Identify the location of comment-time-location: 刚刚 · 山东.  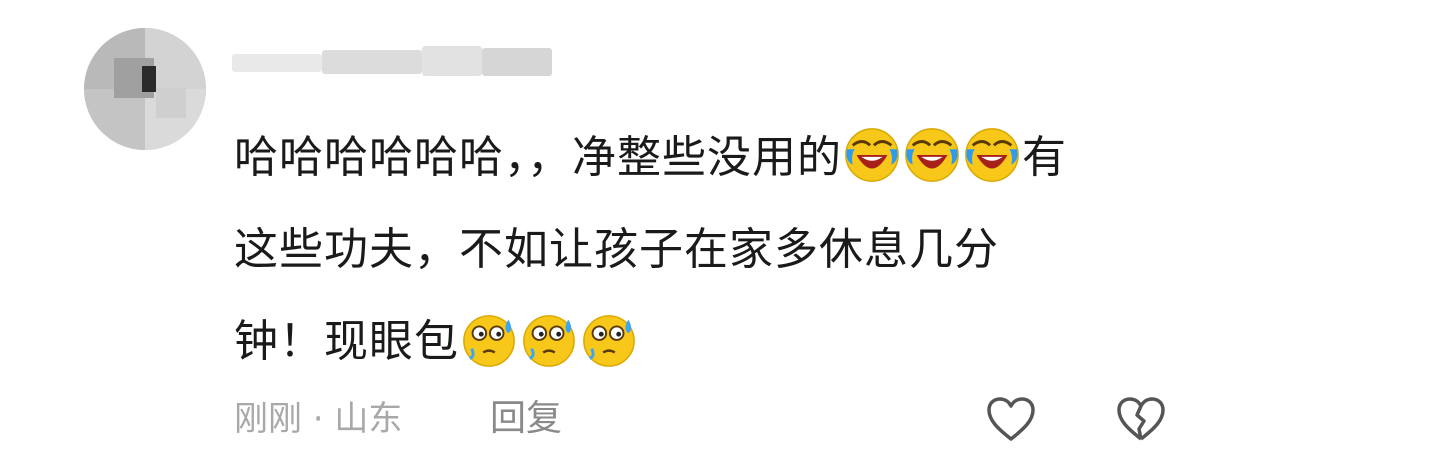
(318, 419).